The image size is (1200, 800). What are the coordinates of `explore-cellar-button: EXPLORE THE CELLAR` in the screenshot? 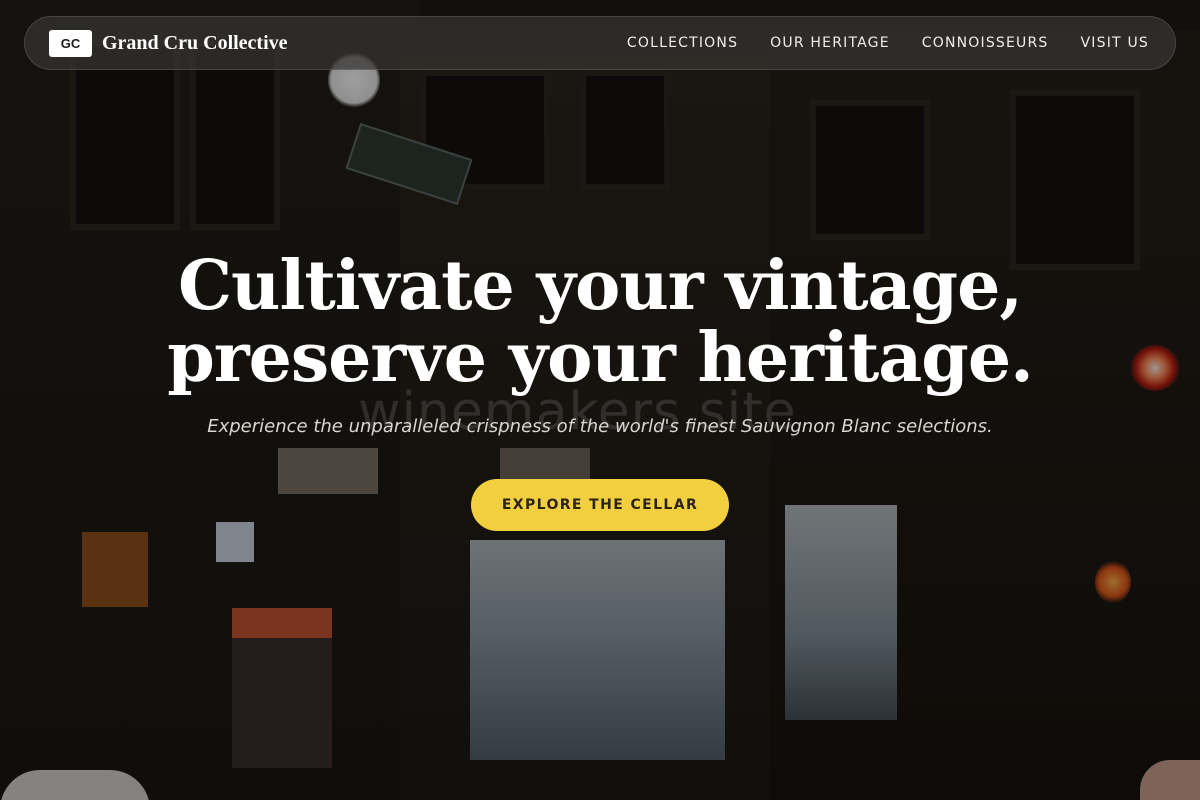 It's located at (600, 505).